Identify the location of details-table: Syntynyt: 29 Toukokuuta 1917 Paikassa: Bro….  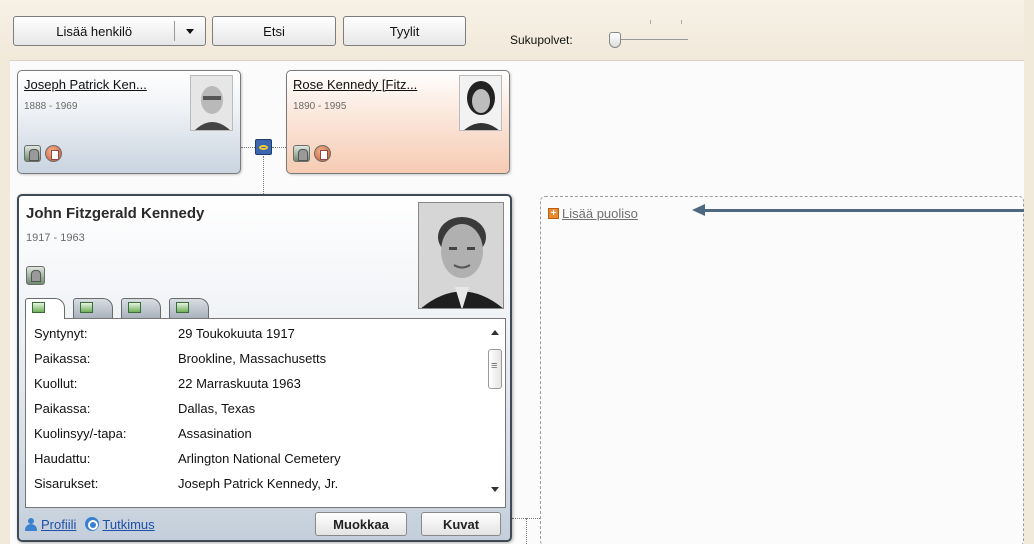
(187, 408).